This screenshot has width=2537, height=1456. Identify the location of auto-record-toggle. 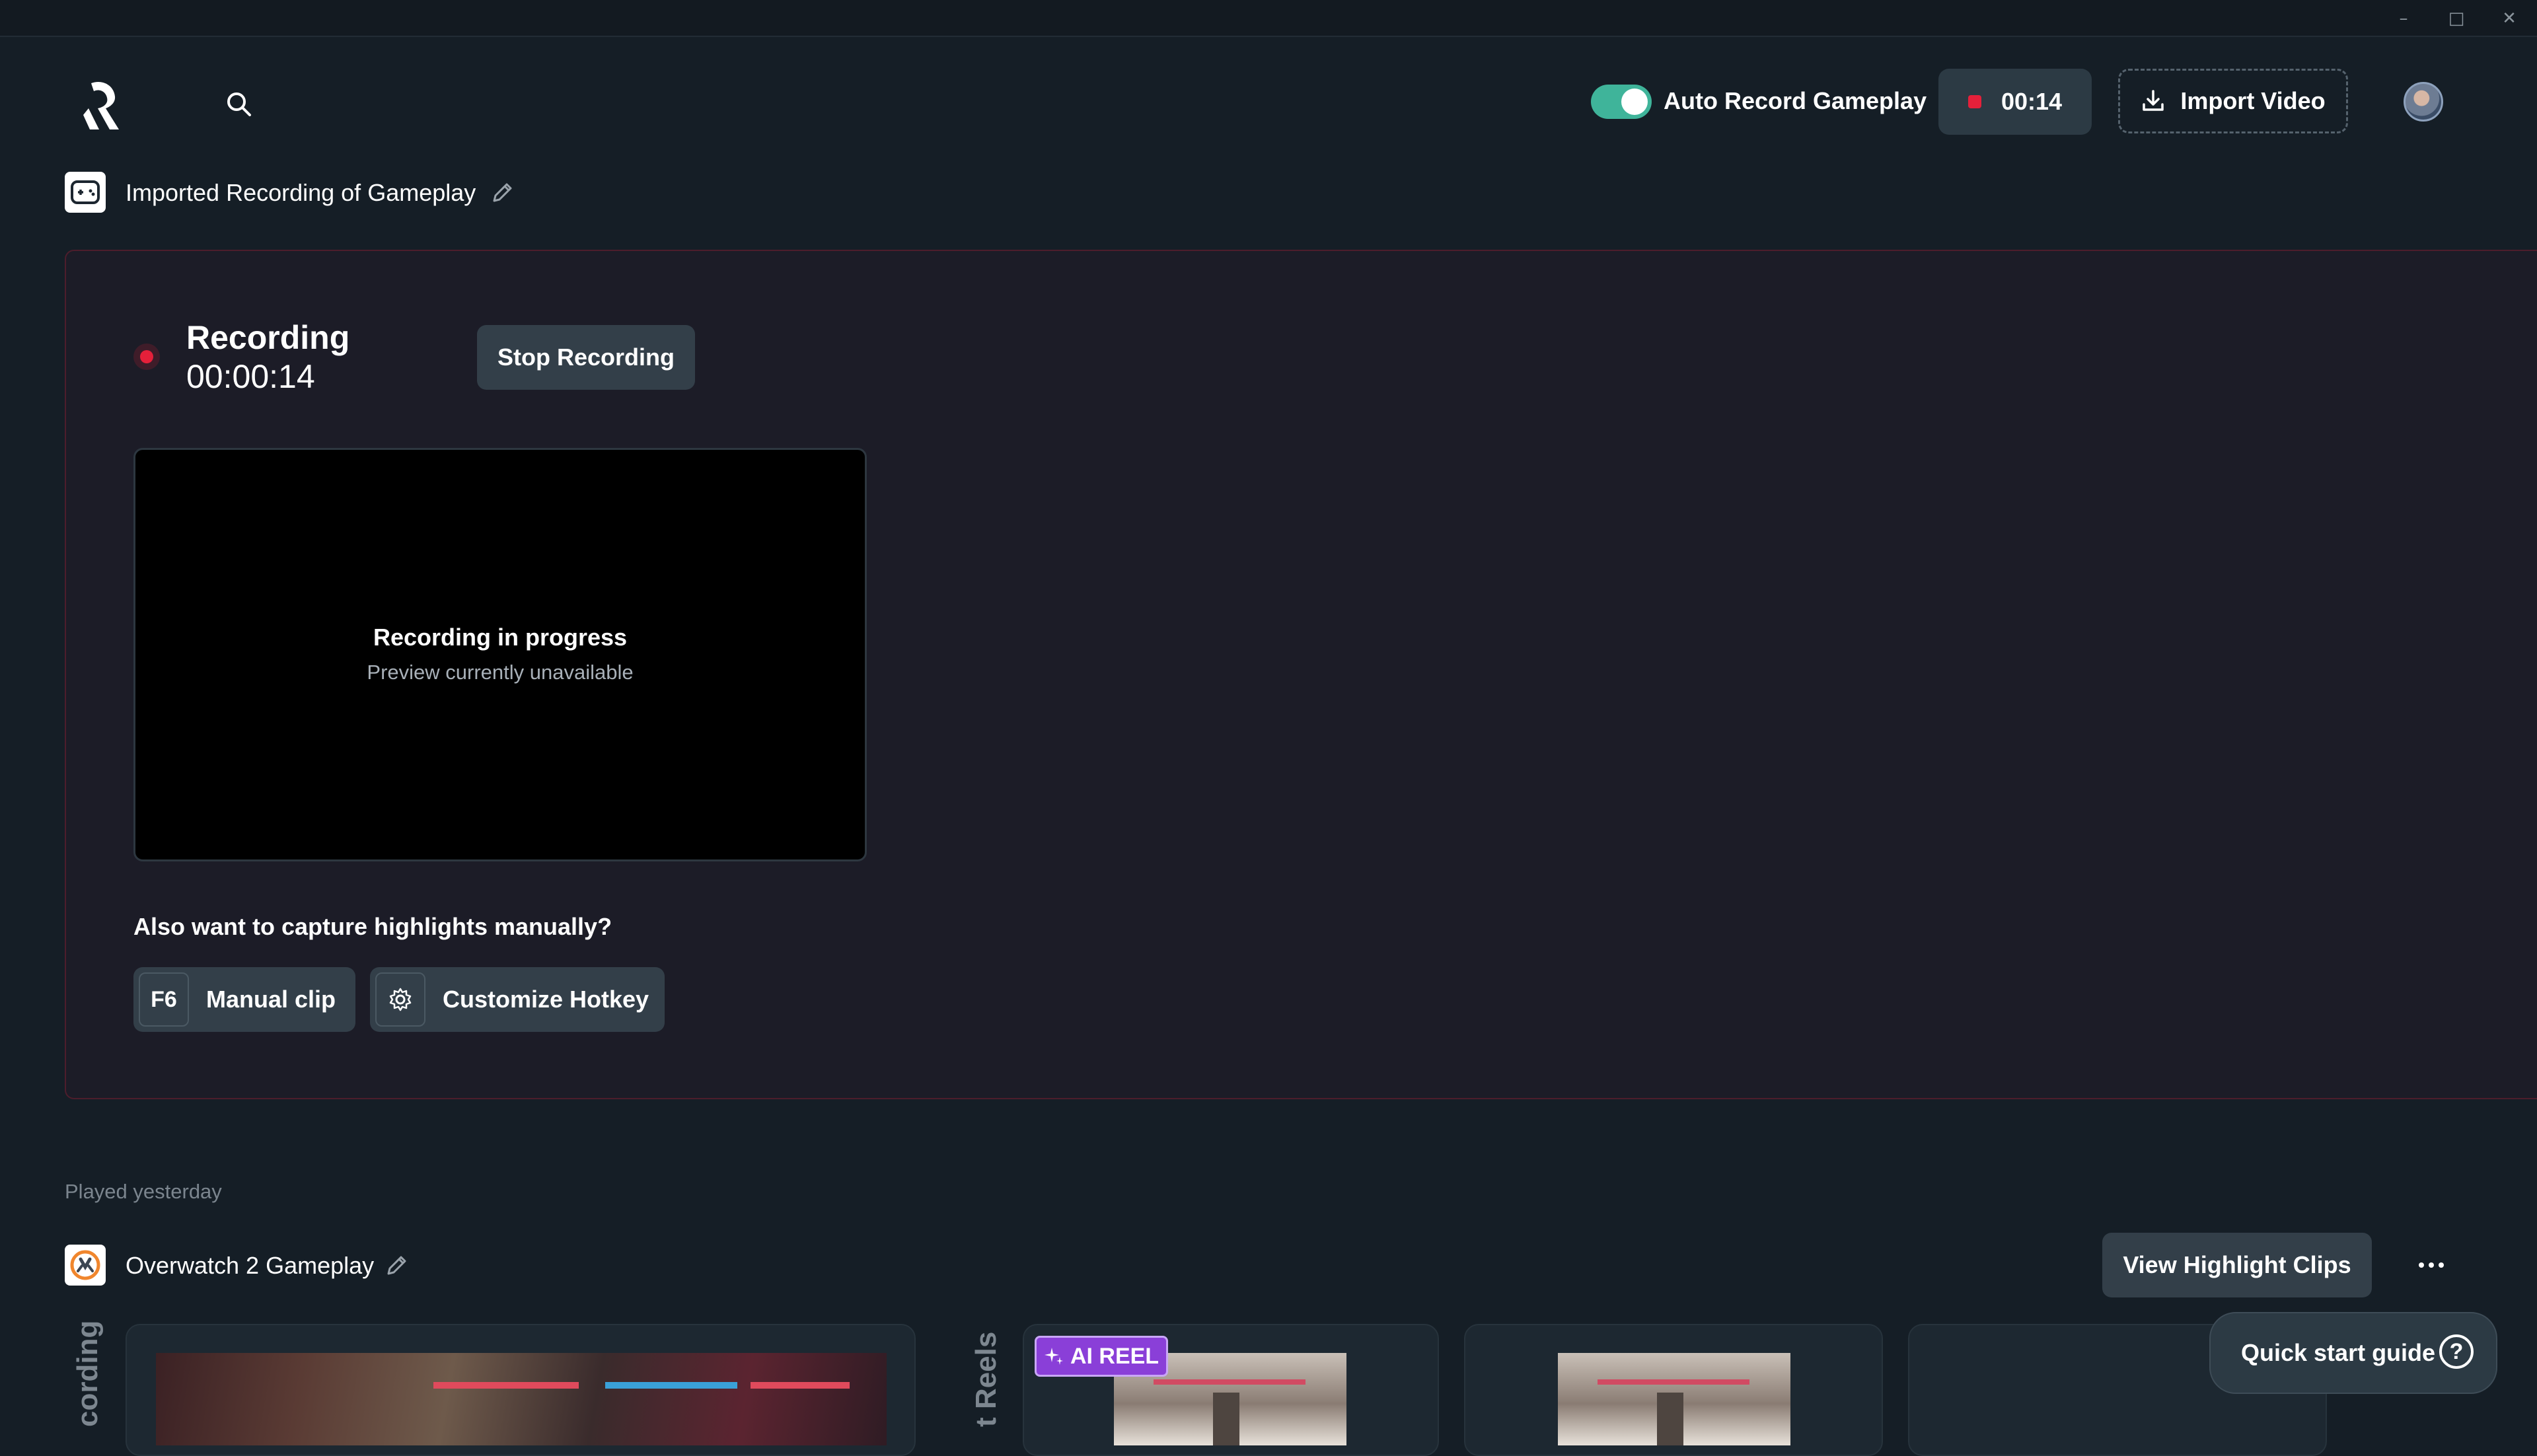
(1621, 102).